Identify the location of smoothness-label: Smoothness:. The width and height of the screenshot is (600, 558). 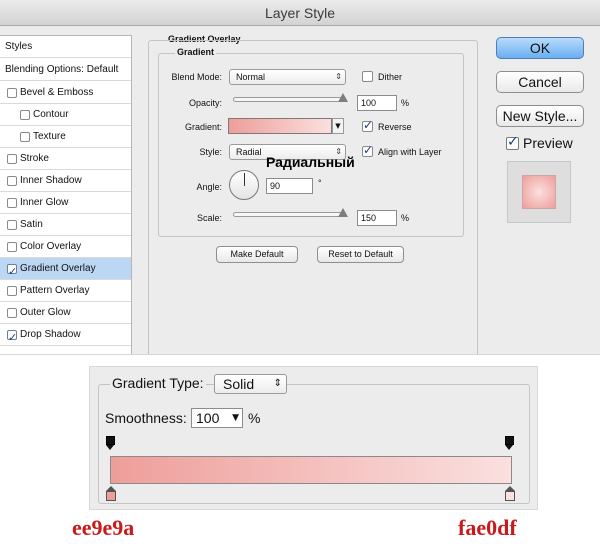
(146, 418).